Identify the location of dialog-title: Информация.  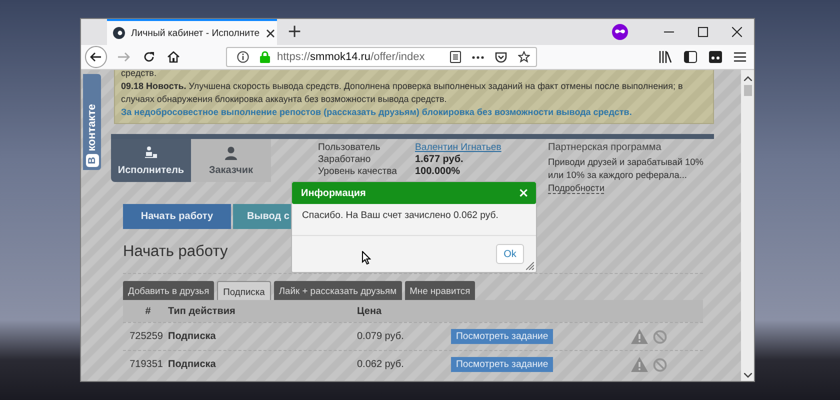
(333, 193).